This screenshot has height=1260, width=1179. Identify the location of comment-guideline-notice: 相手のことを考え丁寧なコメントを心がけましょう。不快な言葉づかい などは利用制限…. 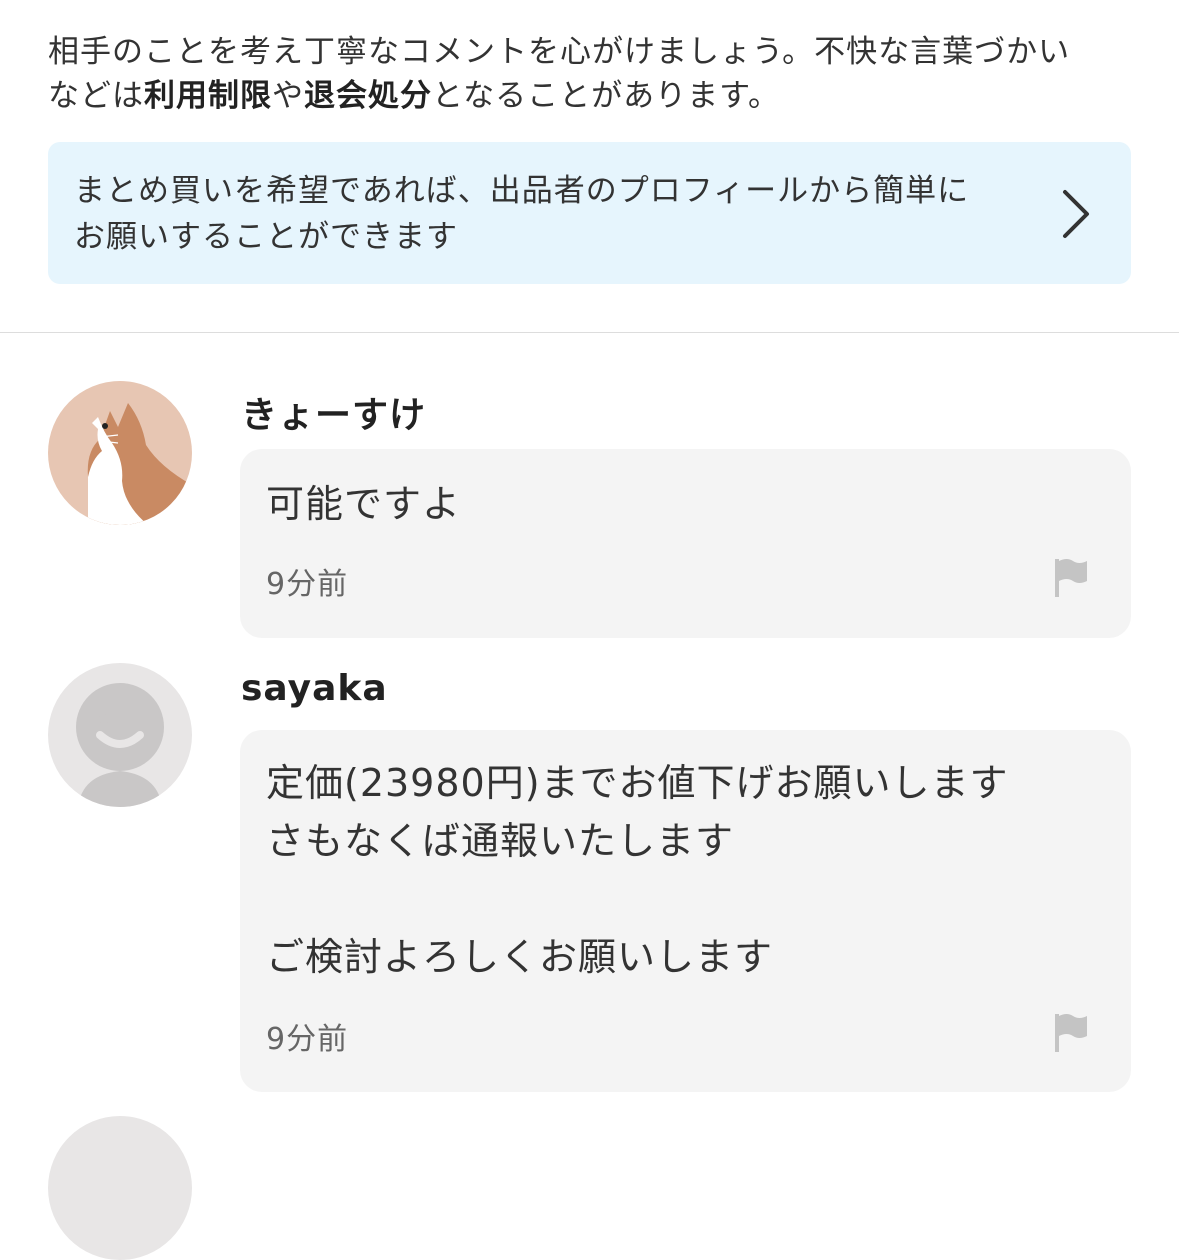
(593, 74).